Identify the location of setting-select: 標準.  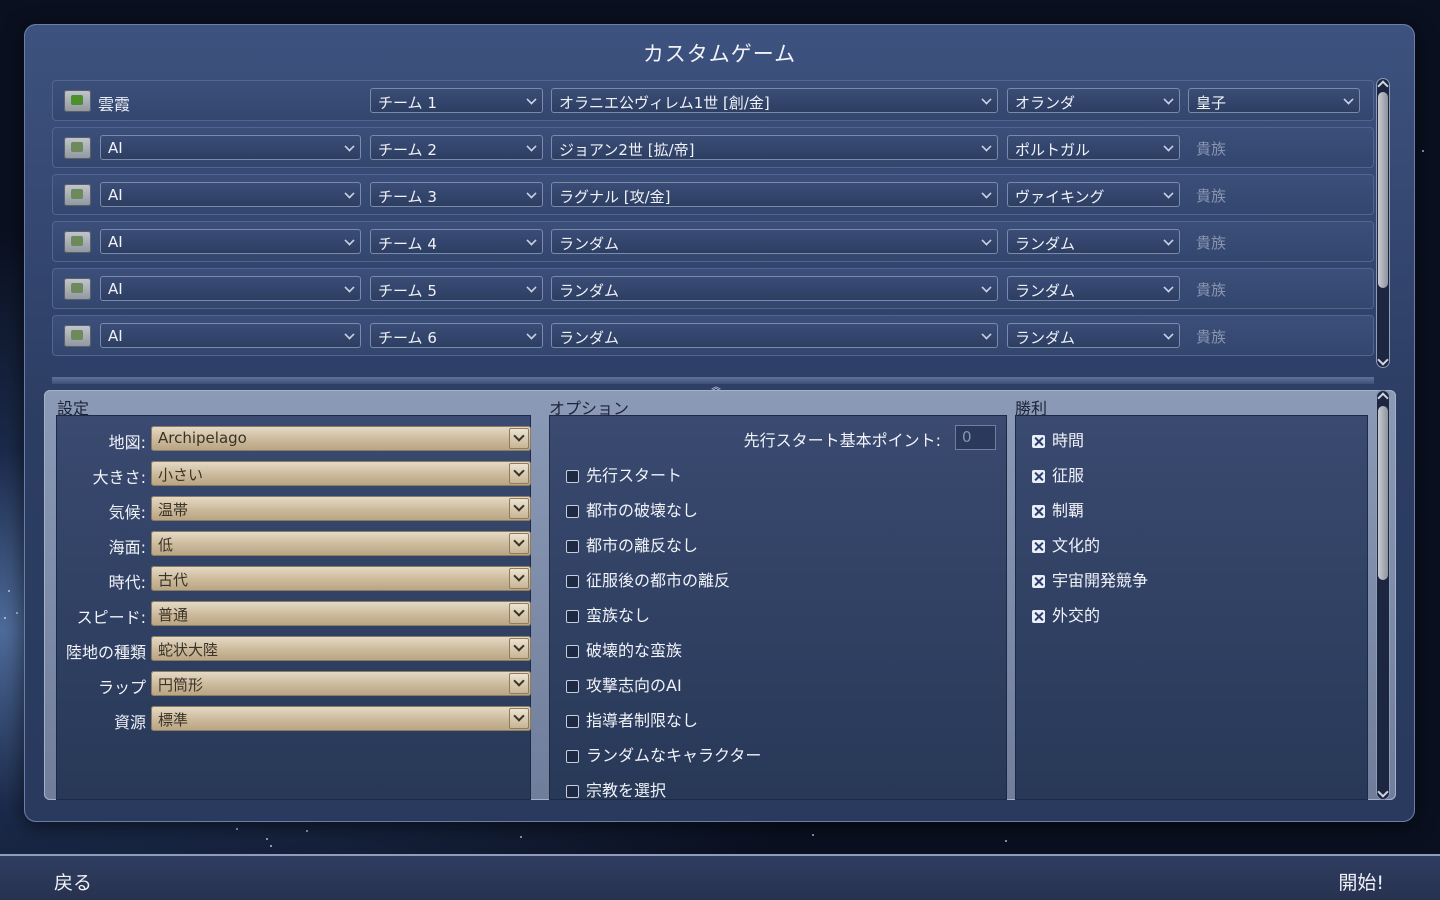
(341, 718).